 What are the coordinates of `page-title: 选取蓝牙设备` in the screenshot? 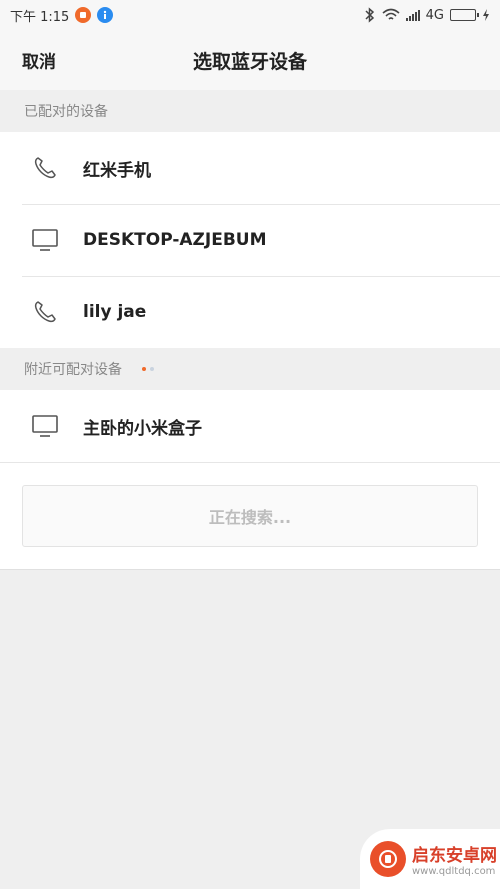 It's located at (249, 61).